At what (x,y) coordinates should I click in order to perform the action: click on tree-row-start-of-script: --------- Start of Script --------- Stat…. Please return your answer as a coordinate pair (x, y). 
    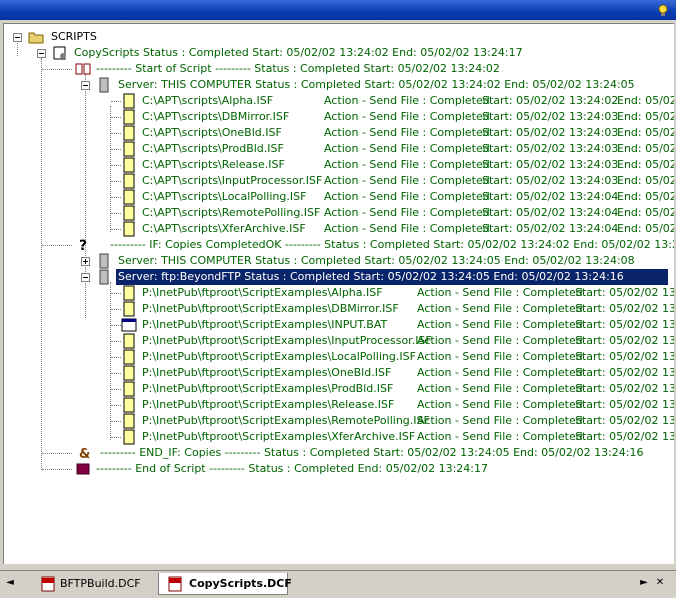
    Looking at the image, I should click on (339, 69).